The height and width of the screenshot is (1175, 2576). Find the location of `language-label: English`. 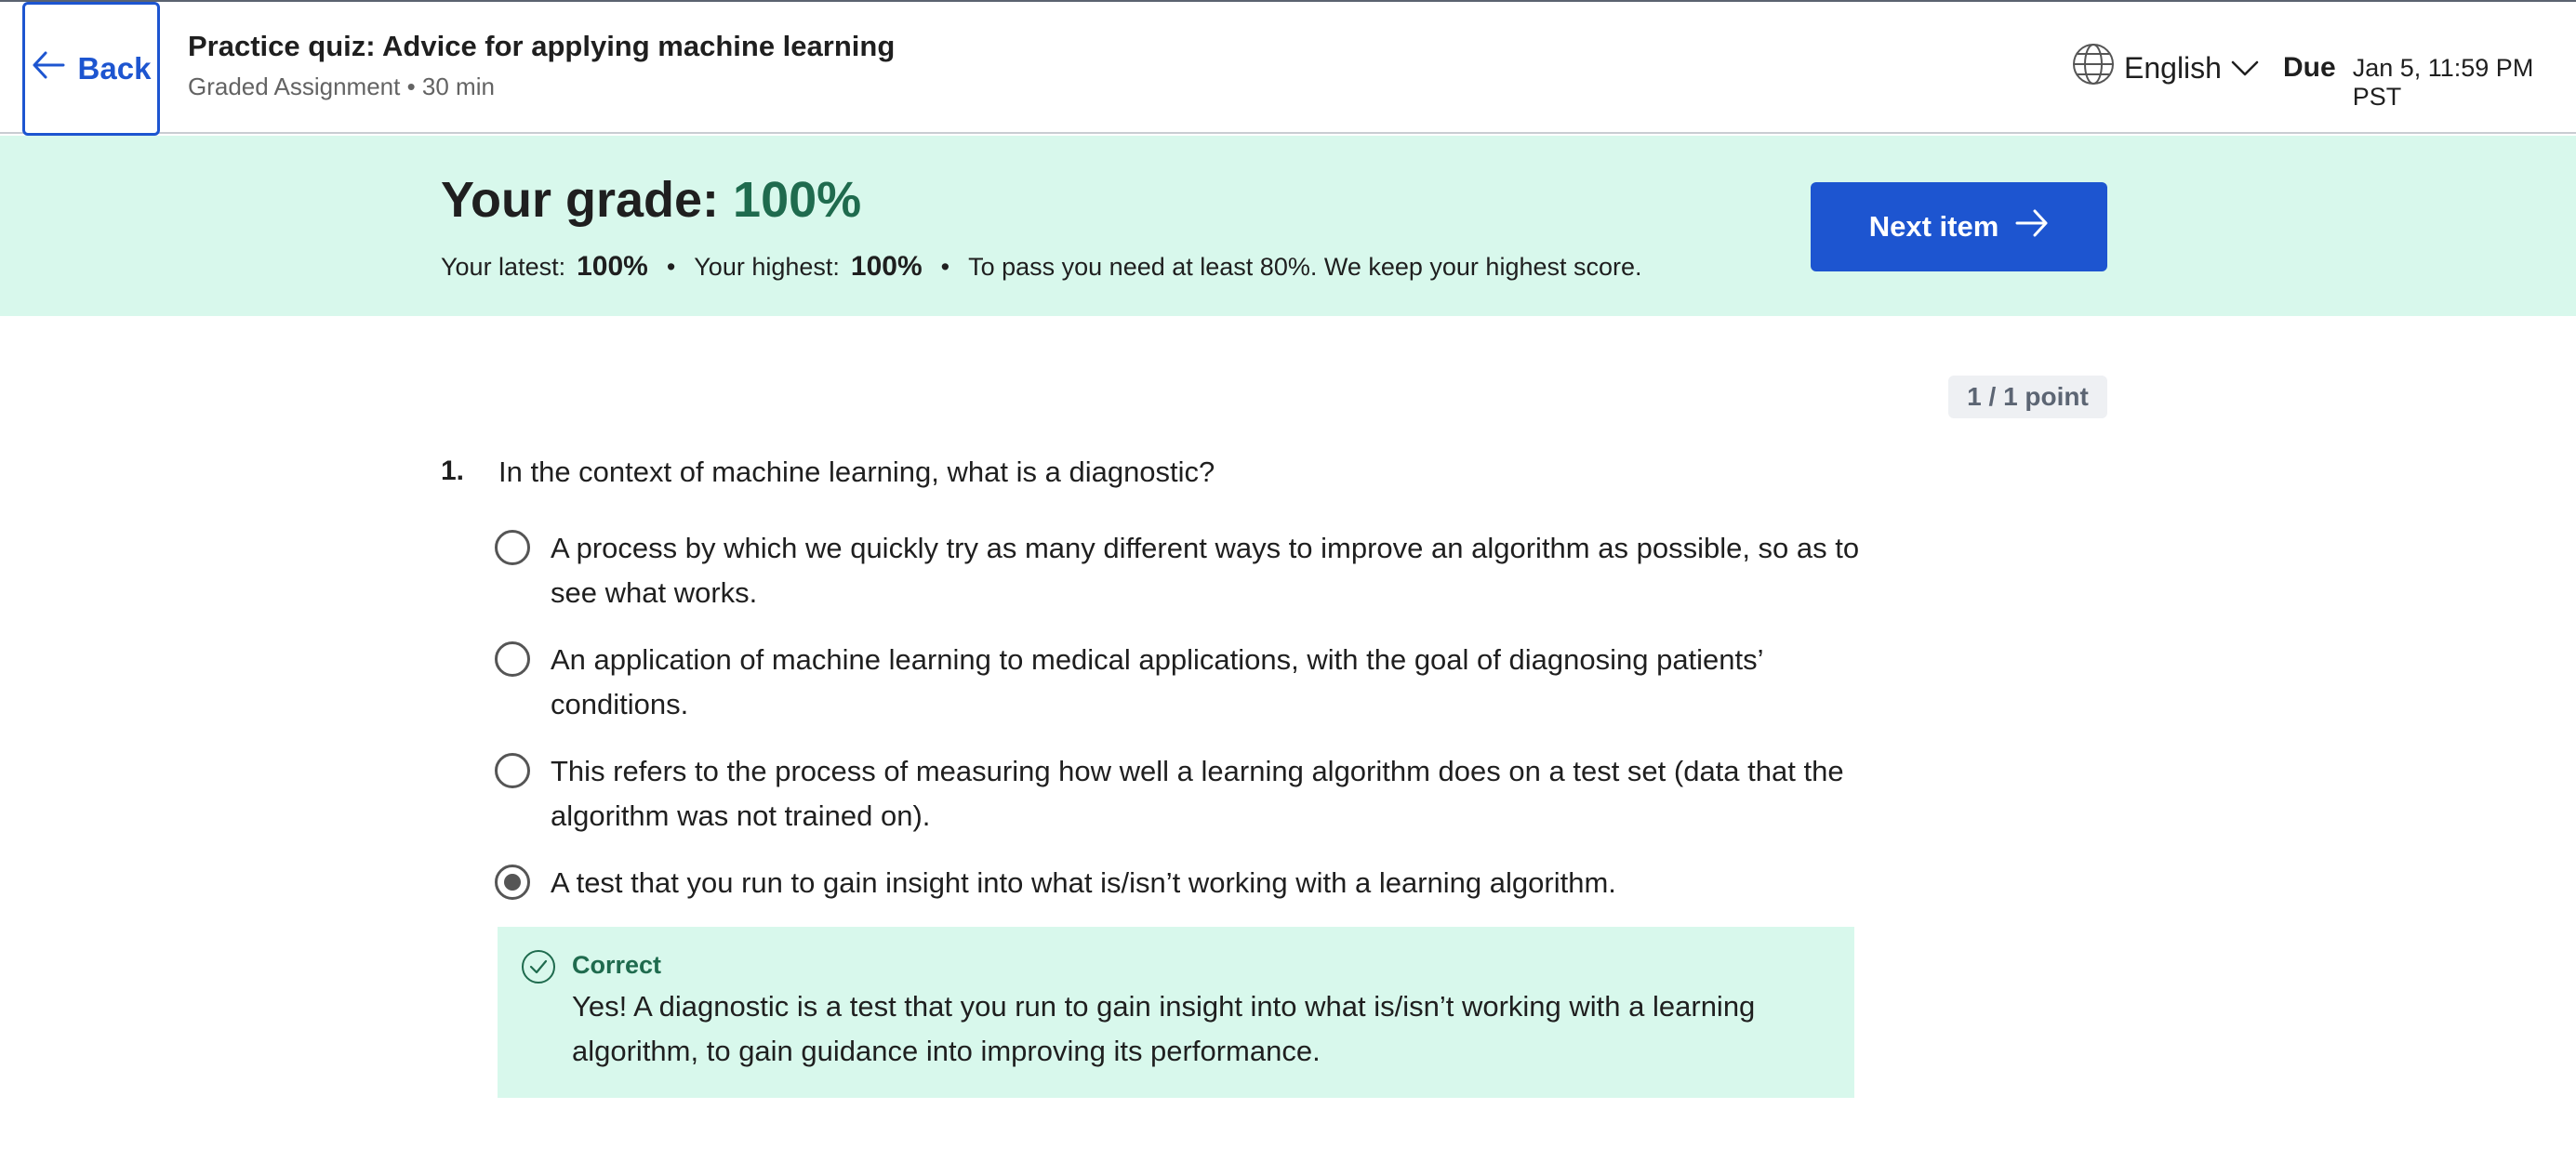

language-label: English is located at coordinates (2173, 67).